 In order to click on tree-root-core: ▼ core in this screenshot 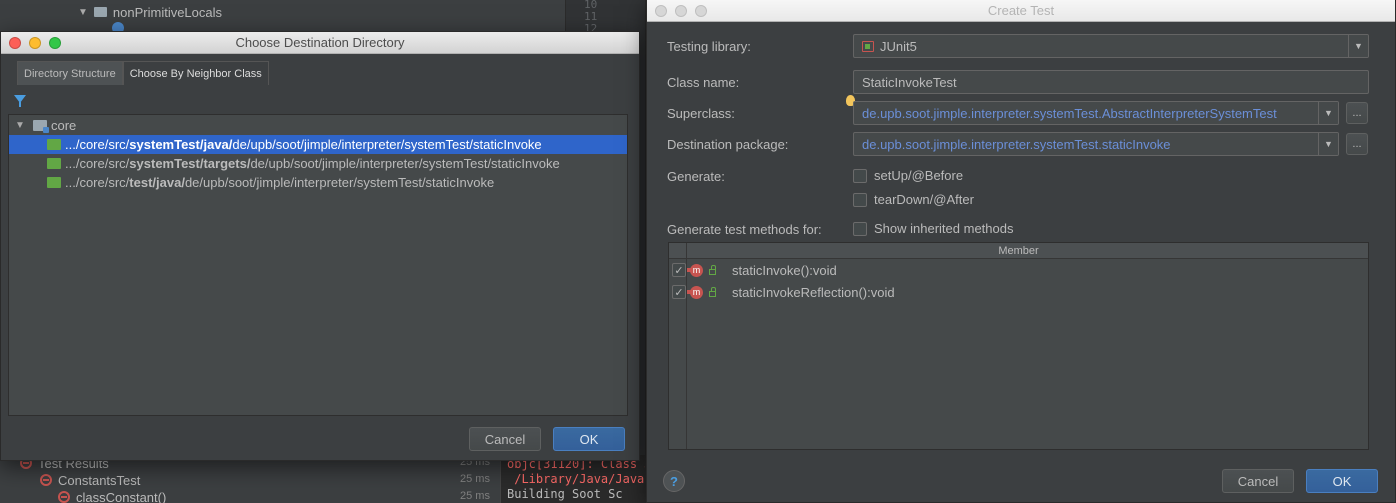, I will do `click(318, 125)`.